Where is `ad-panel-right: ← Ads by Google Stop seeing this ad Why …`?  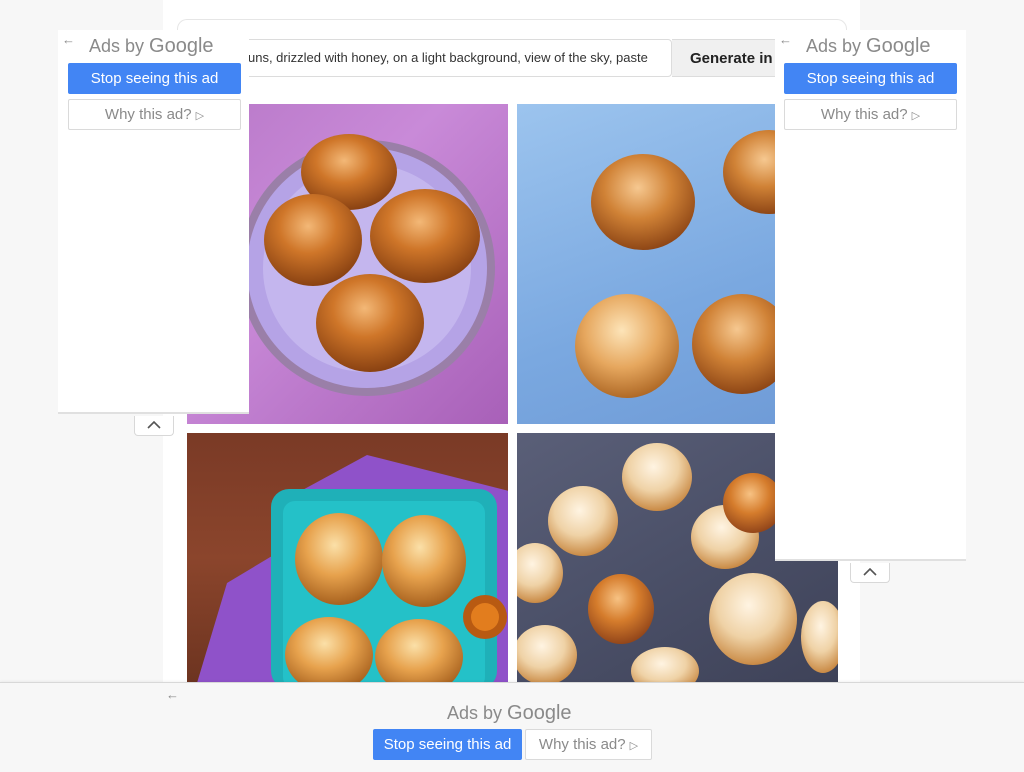
ad-panel-right: ← Ads by Google Stop seeing this ad Why … is located at coordinates (870, 295).